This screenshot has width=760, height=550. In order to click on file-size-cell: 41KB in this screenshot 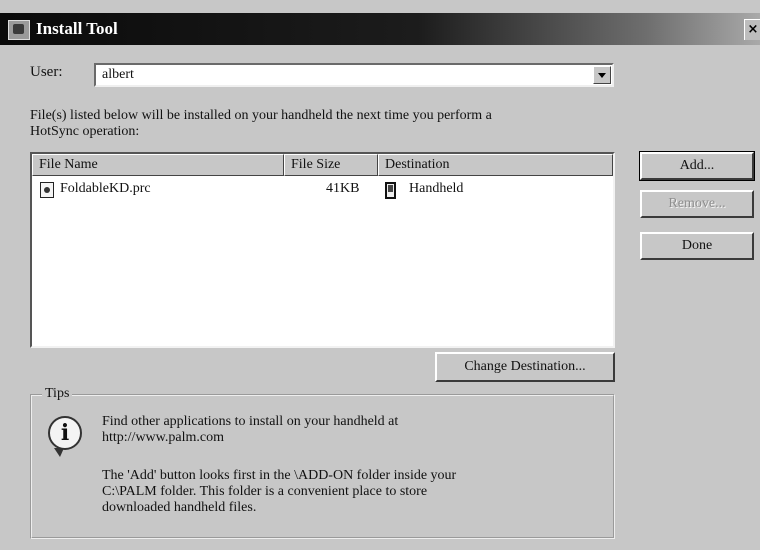, I will do `click(343, 188)`.